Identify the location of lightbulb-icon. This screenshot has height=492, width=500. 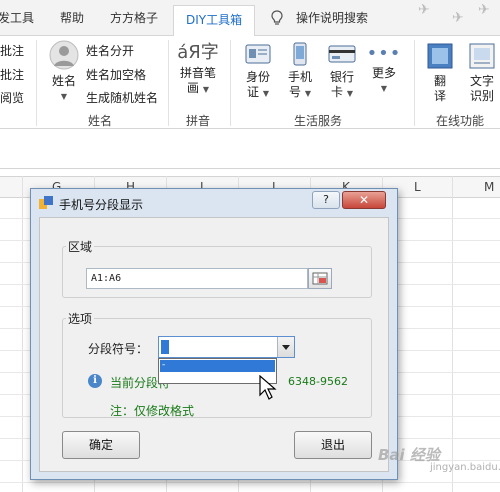
(277, 17).